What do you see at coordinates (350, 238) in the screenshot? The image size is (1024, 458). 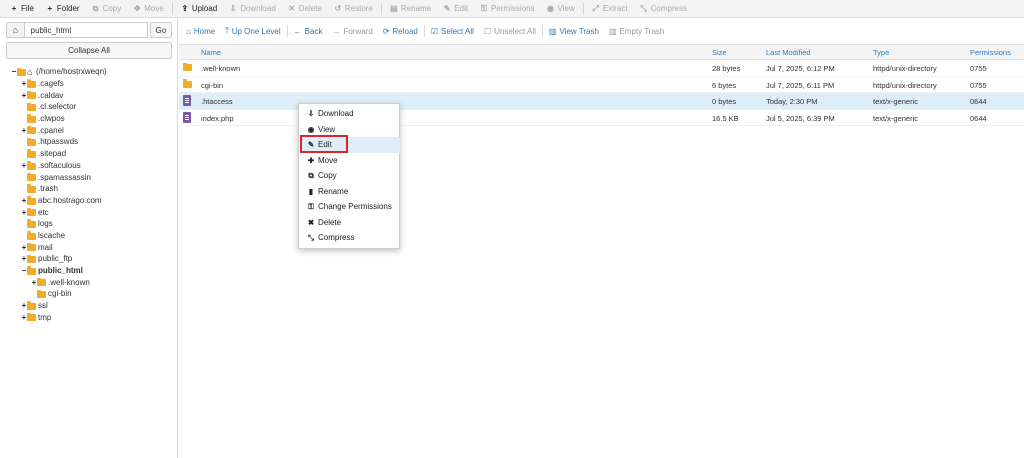 I see `menu-item-compress: ⤡ Compress` at bounding box center [350, 238].